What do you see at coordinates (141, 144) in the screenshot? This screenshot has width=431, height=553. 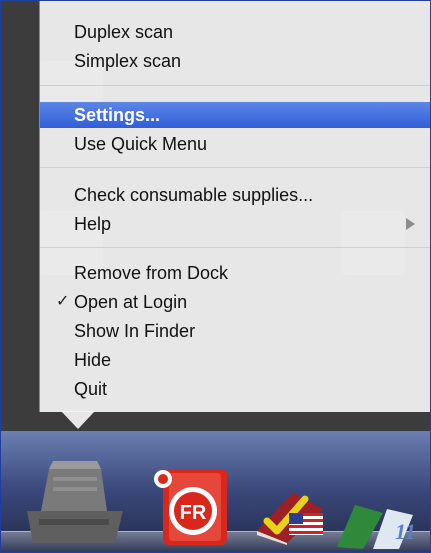 I see `menu-item-label: Use Quick Menu` at bounding box center [141, 144].